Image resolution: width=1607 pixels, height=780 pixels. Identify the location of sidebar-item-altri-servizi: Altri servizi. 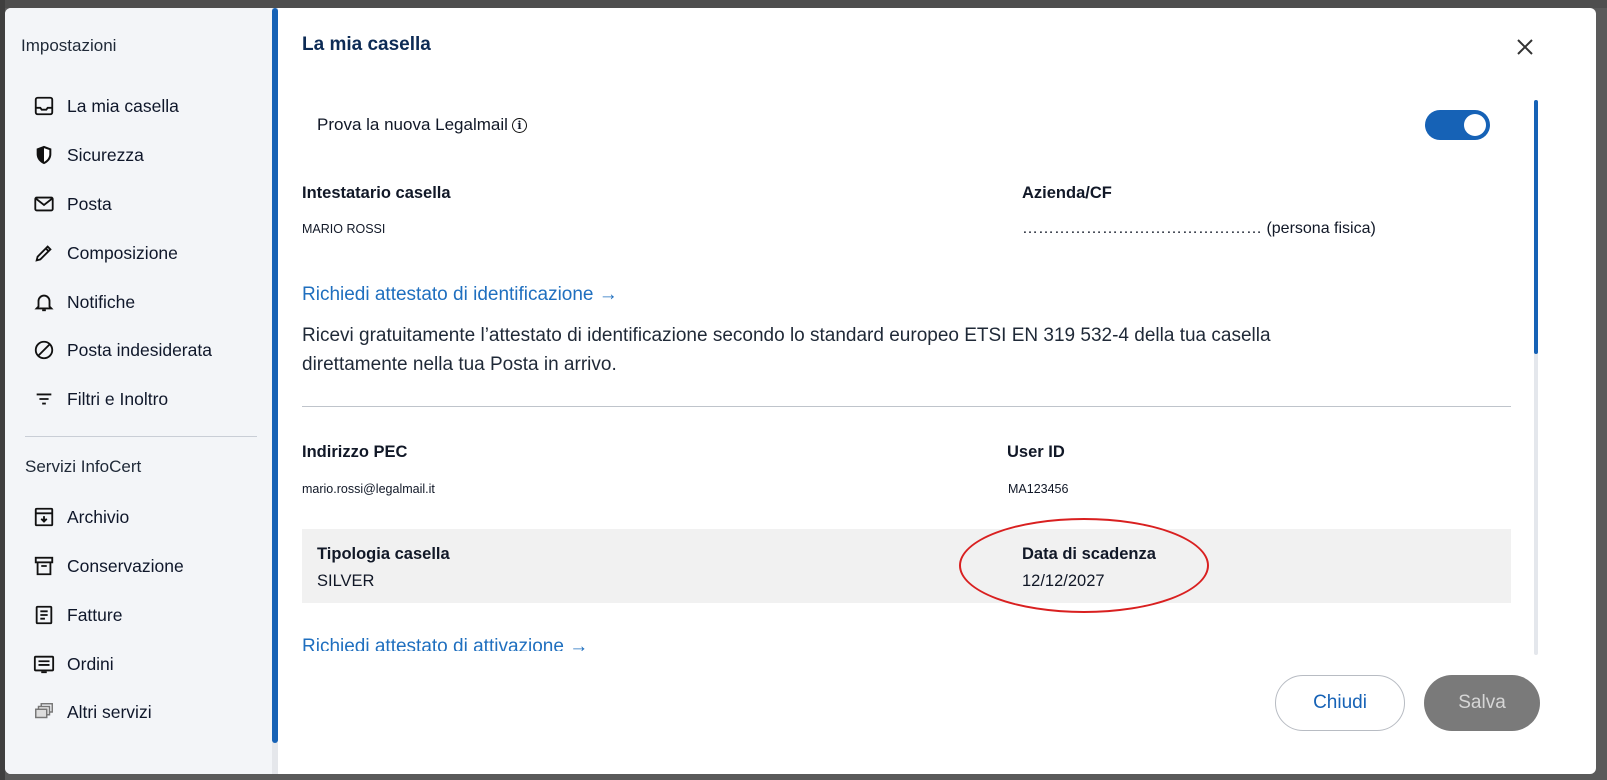
(92, 712).